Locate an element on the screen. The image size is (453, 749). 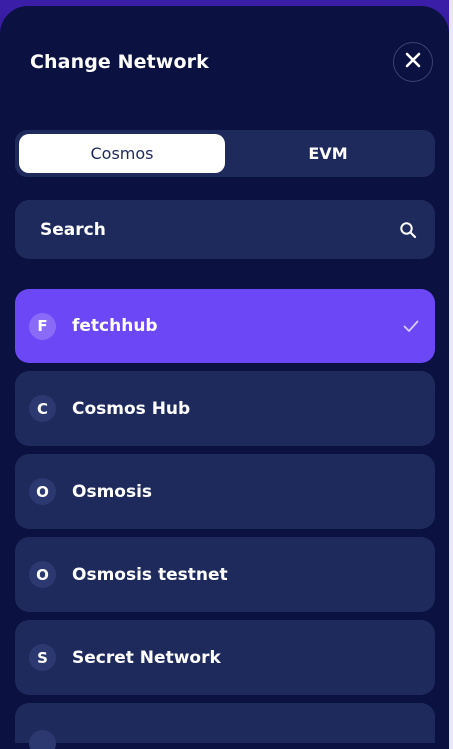
check-icon is located at coordinates (411, 326).